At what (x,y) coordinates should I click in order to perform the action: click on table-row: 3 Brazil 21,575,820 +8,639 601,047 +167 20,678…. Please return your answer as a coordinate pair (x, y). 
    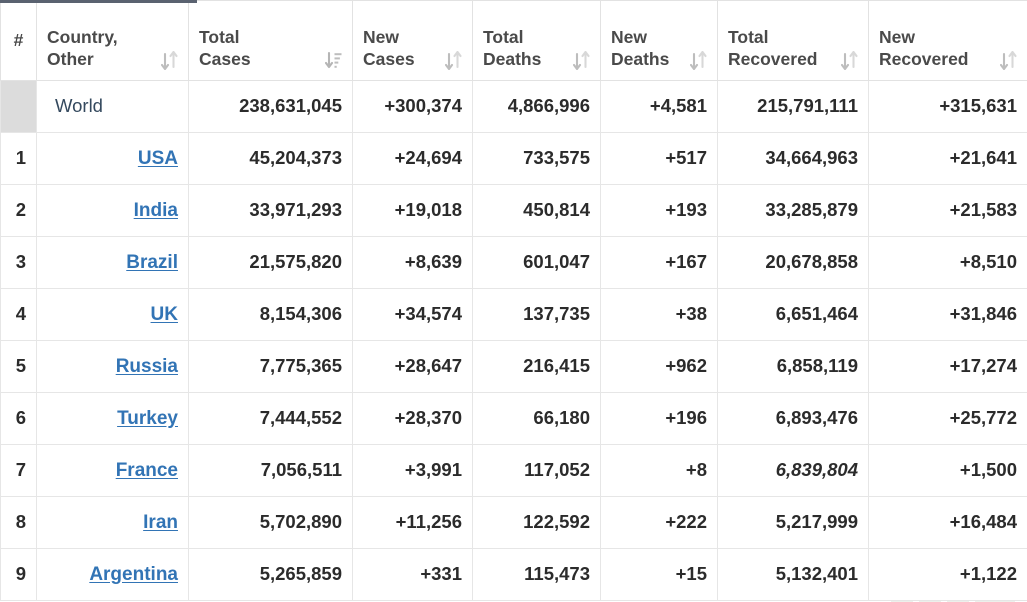
    Looking at the image, I should click on (513, 262).